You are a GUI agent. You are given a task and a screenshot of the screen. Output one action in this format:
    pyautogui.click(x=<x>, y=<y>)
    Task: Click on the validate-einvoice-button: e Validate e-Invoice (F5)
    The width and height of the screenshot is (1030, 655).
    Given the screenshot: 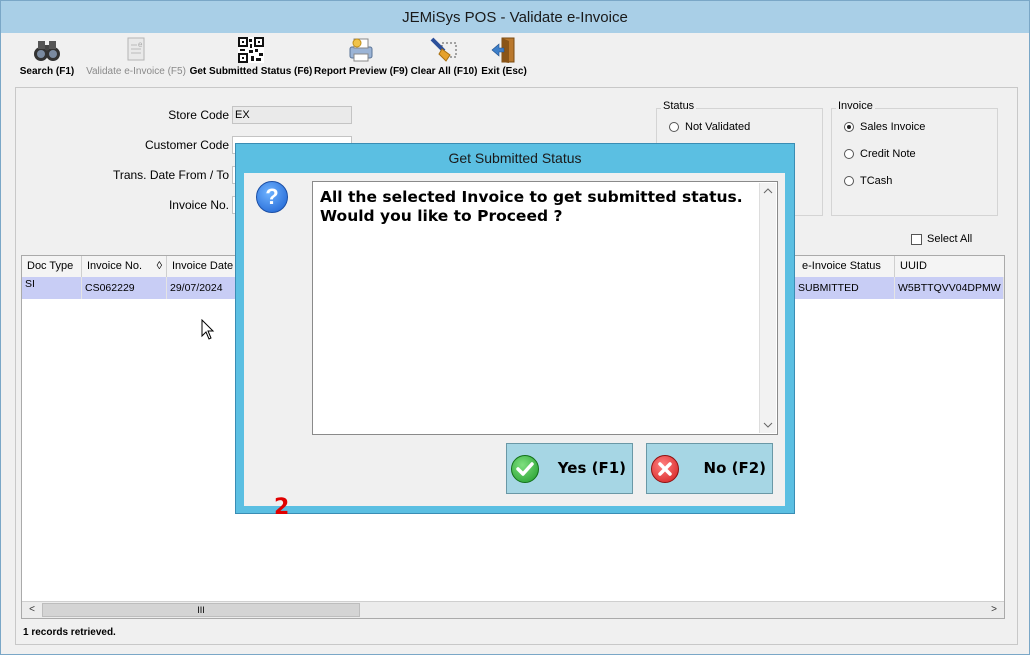 What is the action you would take?
    pyautogui.click(x=136, y=56)
    